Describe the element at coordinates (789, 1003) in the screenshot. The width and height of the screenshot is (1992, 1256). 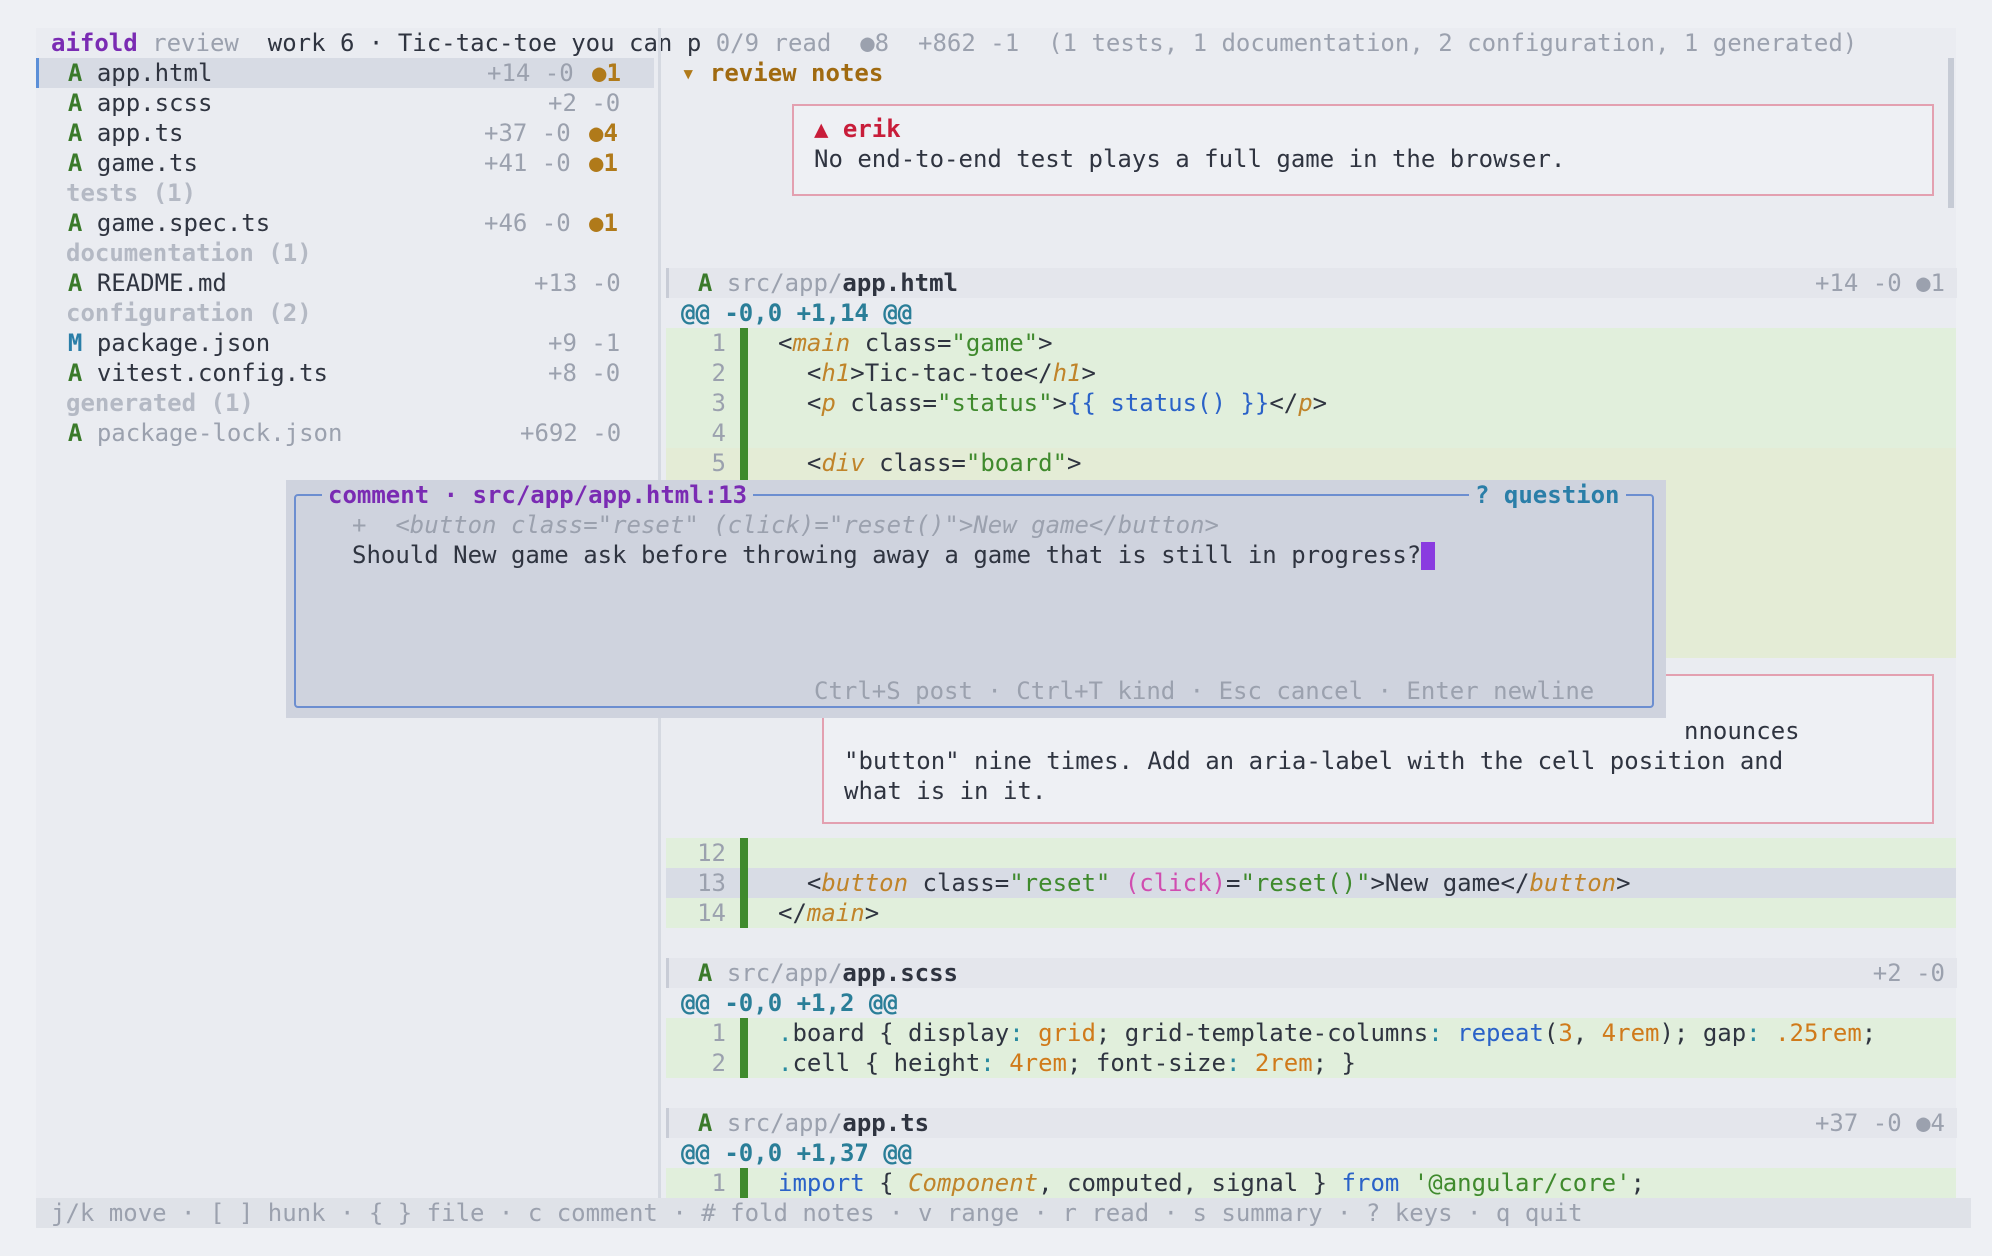
I see `hunk-header: @@ -0,0 +1,2 @@` at that location.